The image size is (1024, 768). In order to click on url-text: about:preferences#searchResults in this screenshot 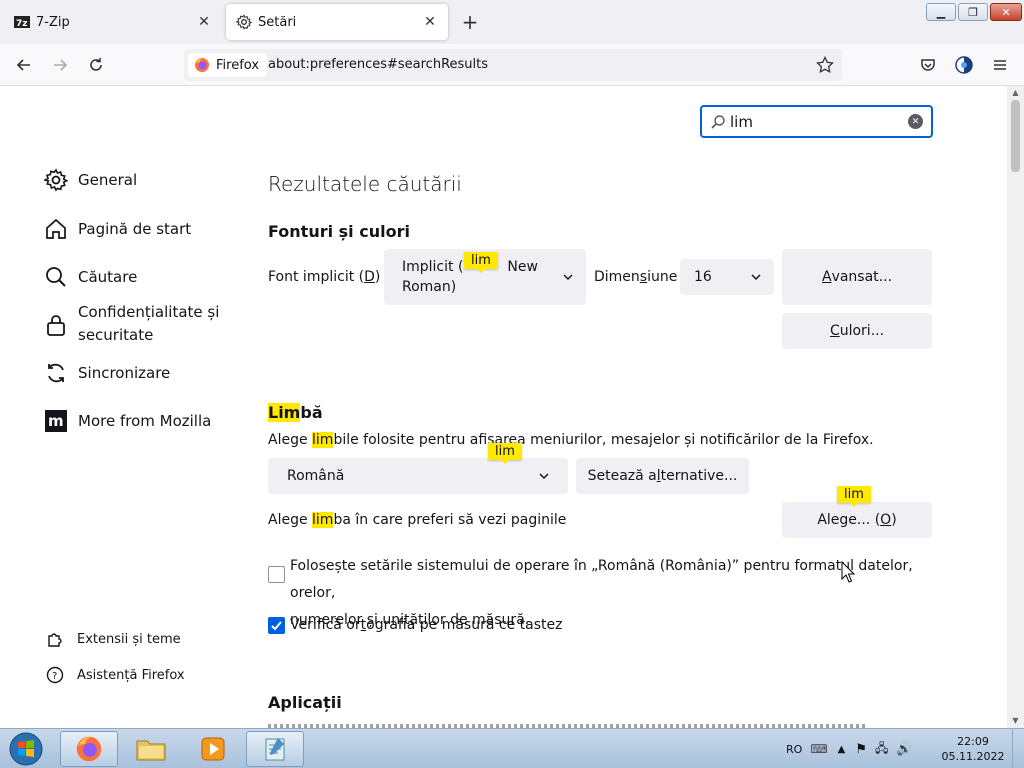, I will do `click(378, 64)`.